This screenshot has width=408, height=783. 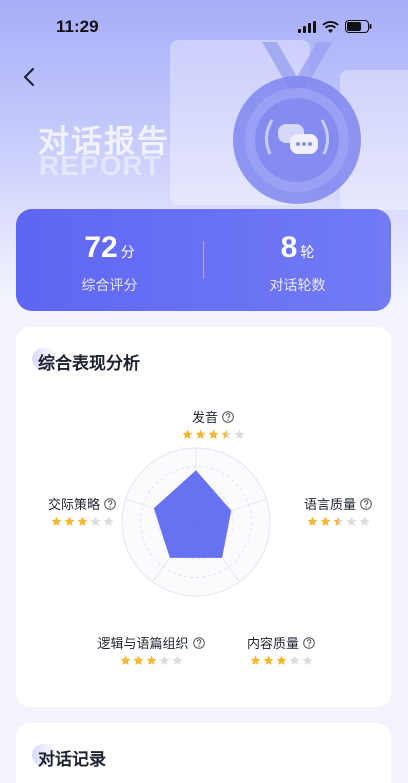 I want to click on back-button, so click(x=29, y=77).